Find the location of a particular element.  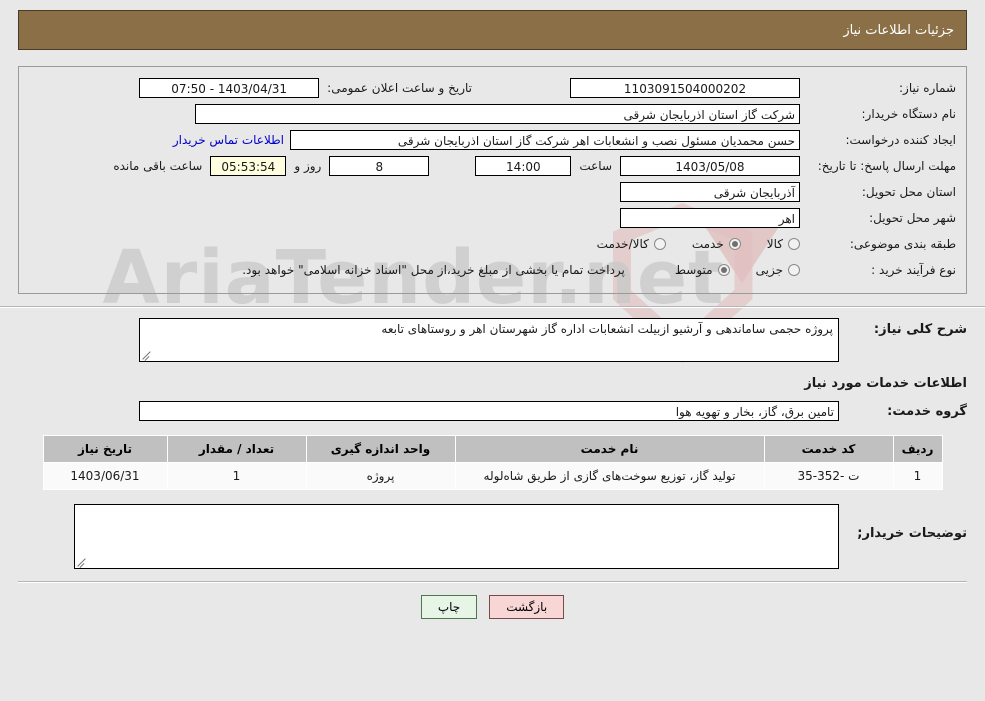

buyer-org-value: شرکت گاز استان اذربایجان شرقی is located at coordinates (497, 114).